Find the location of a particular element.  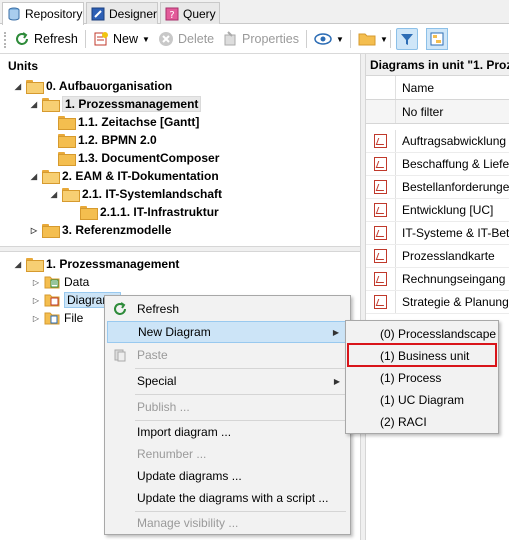

tree-item-label: 1. Prozessmanagement is located at coordinates (113, 264).